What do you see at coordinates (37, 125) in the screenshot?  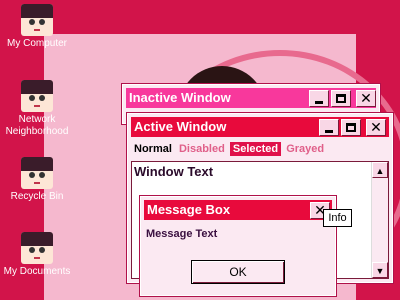 I see `desktop-icon-label: Network Neighborhood` at bounding box center [37, 125].